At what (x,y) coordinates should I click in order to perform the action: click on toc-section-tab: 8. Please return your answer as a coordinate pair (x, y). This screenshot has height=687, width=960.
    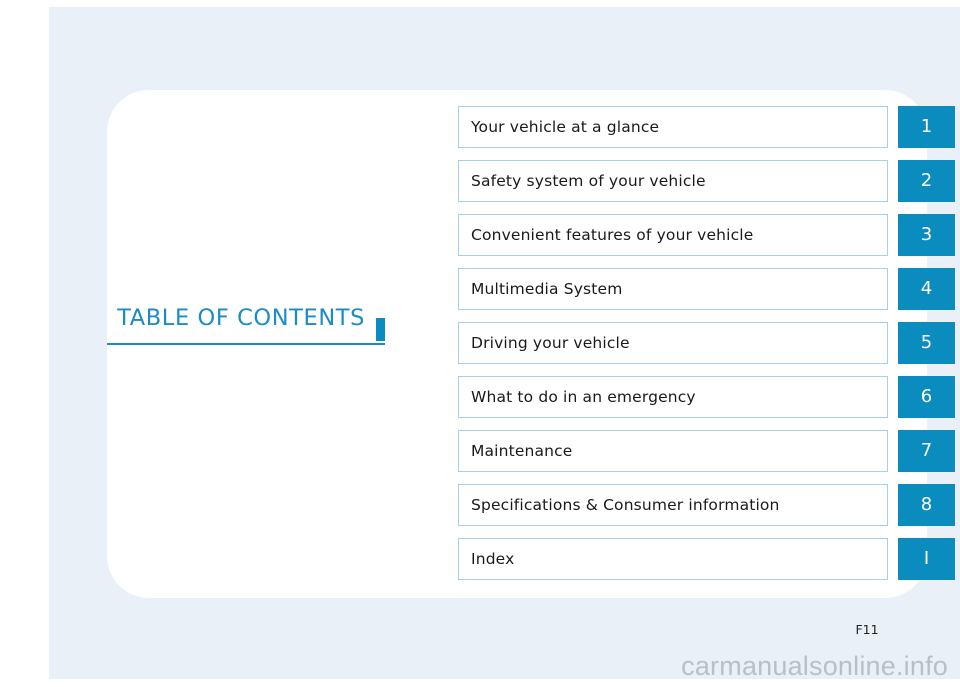
    Looking at the image, I should click on (926, 505).